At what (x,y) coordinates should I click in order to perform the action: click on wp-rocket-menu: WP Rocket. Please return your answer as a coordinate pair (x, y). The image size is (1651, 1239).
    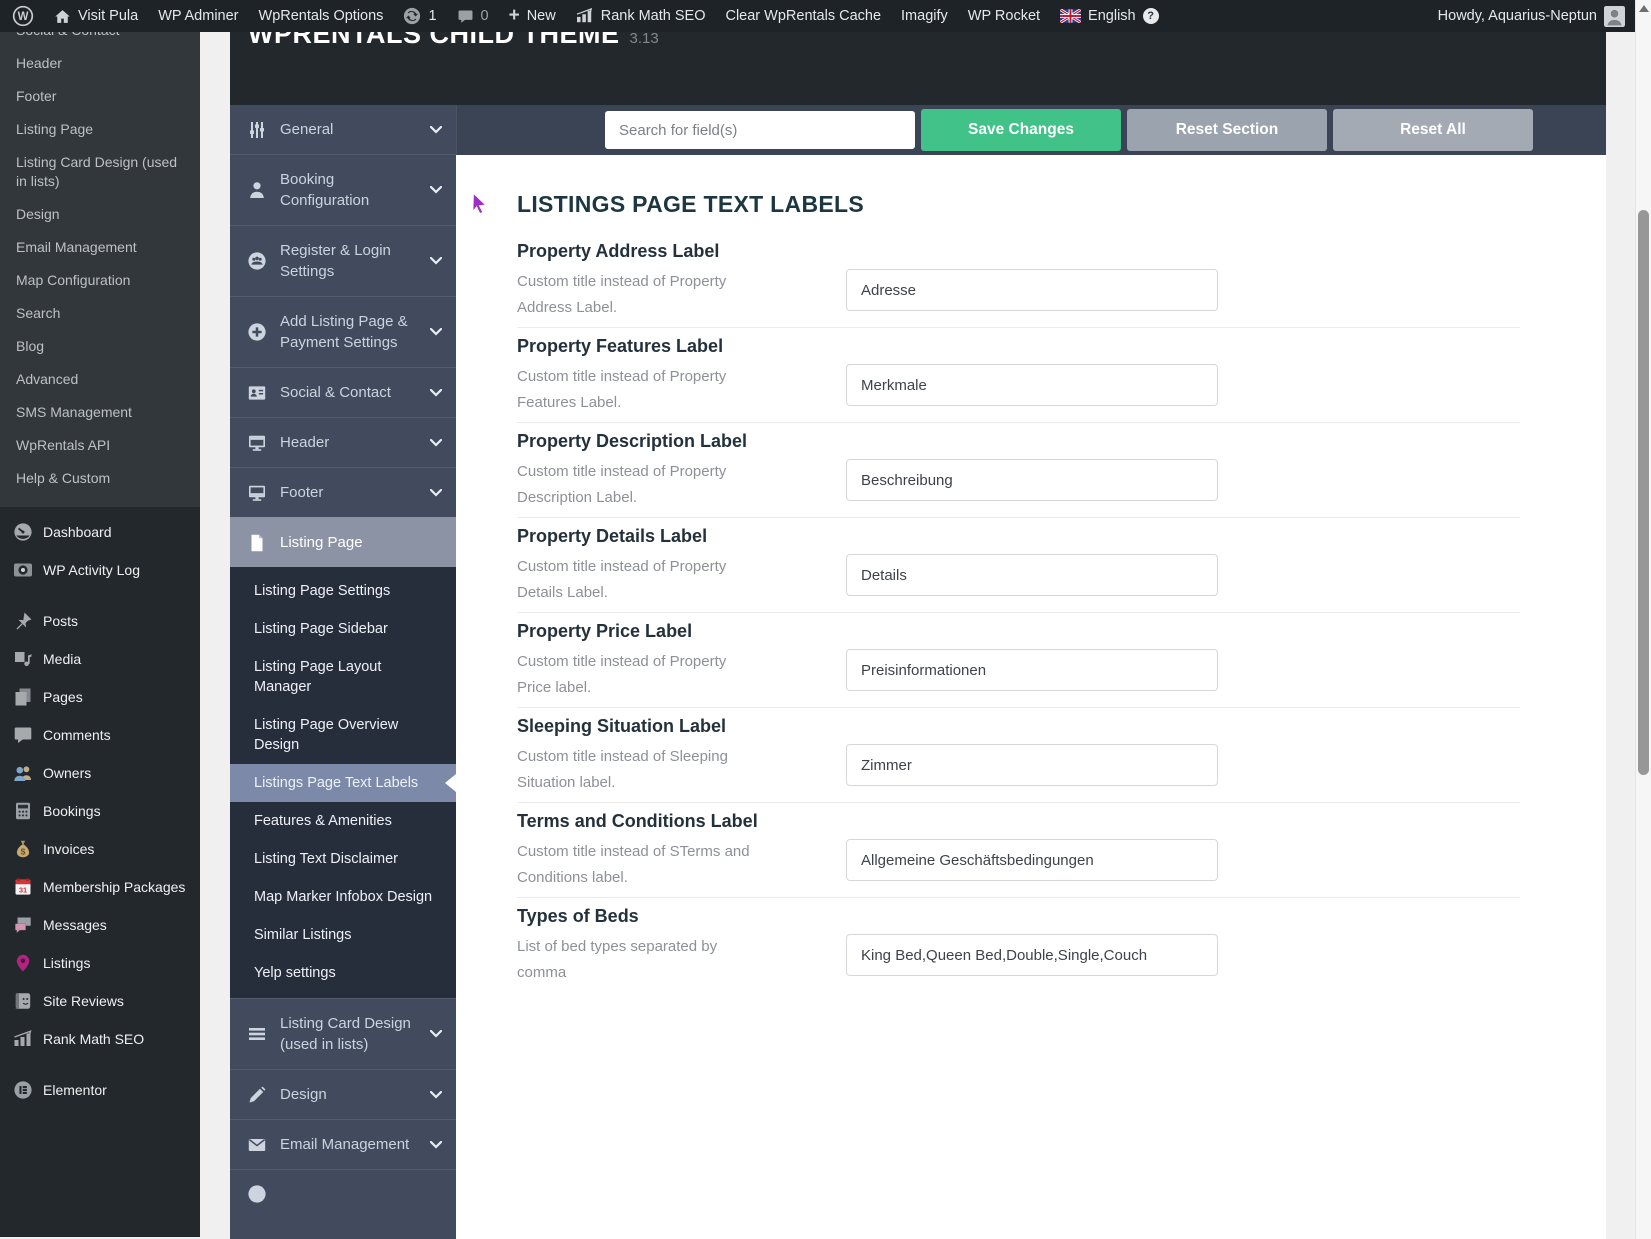
    Looking at the image, I should click on (1004, 16).